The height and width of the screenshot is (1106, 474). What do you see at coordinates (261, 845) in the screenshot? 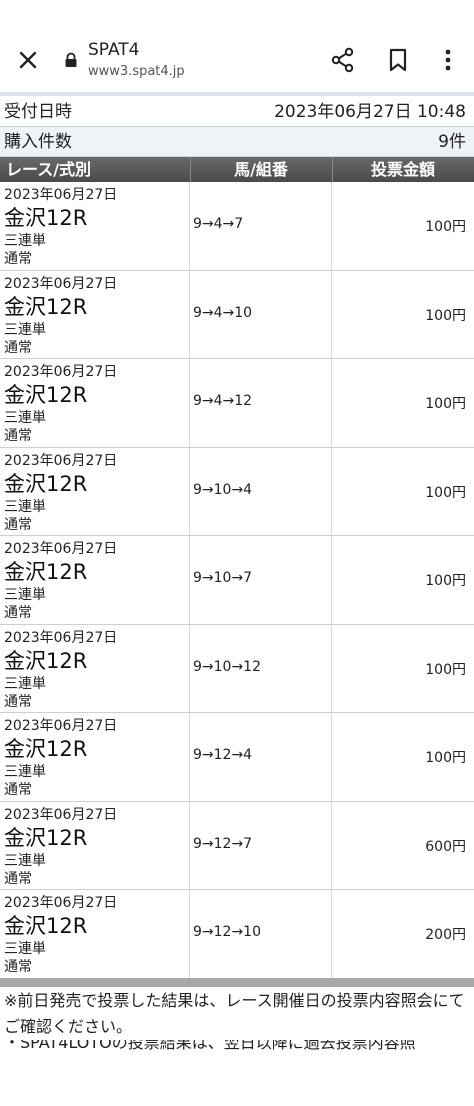
I see `combo-cell: 9→12→7` at bounding box center [261, 845].